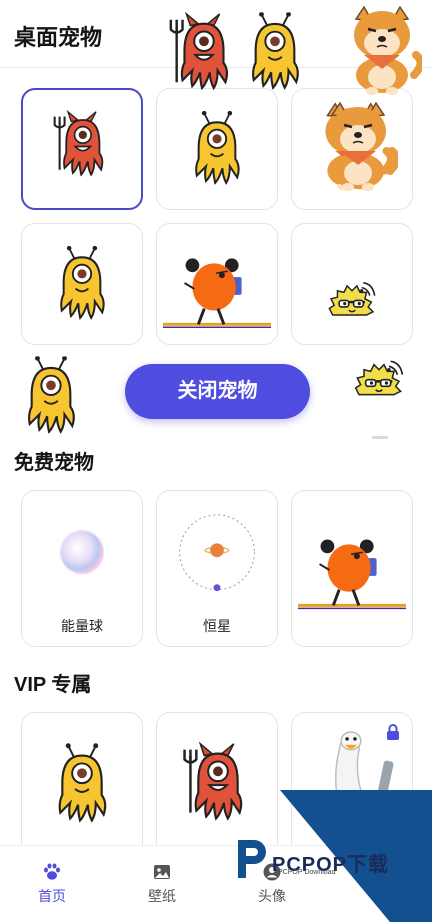 This screenshot has width=432, height=922. I want to click on free-pet-label: 恒星, so click(217, 626).